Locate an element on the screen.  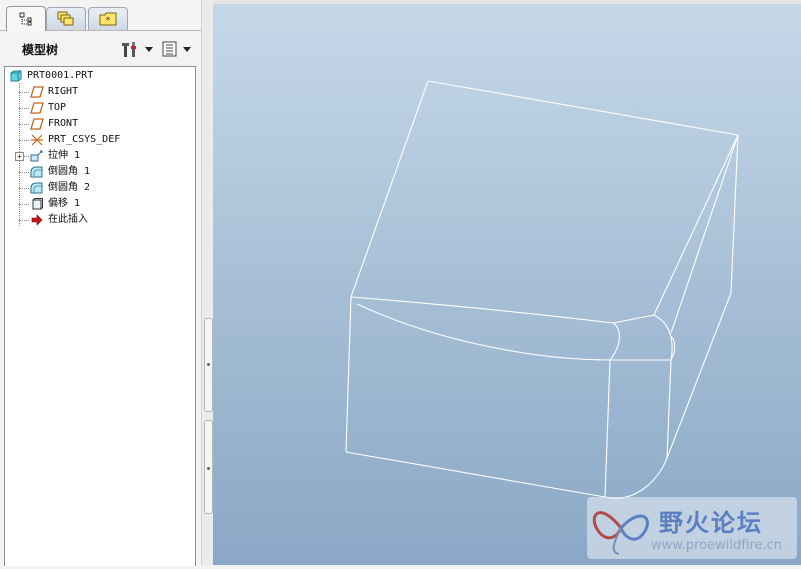
model-tree-icon is located at coordinates (25, 19).